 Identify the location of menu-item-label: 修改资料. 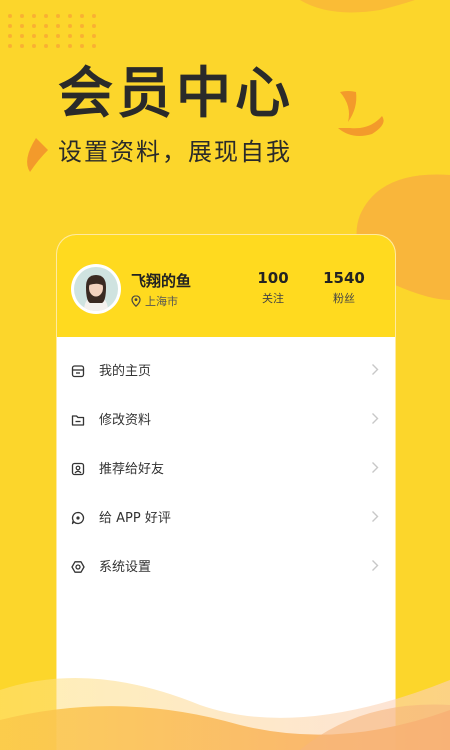
(125, 420).